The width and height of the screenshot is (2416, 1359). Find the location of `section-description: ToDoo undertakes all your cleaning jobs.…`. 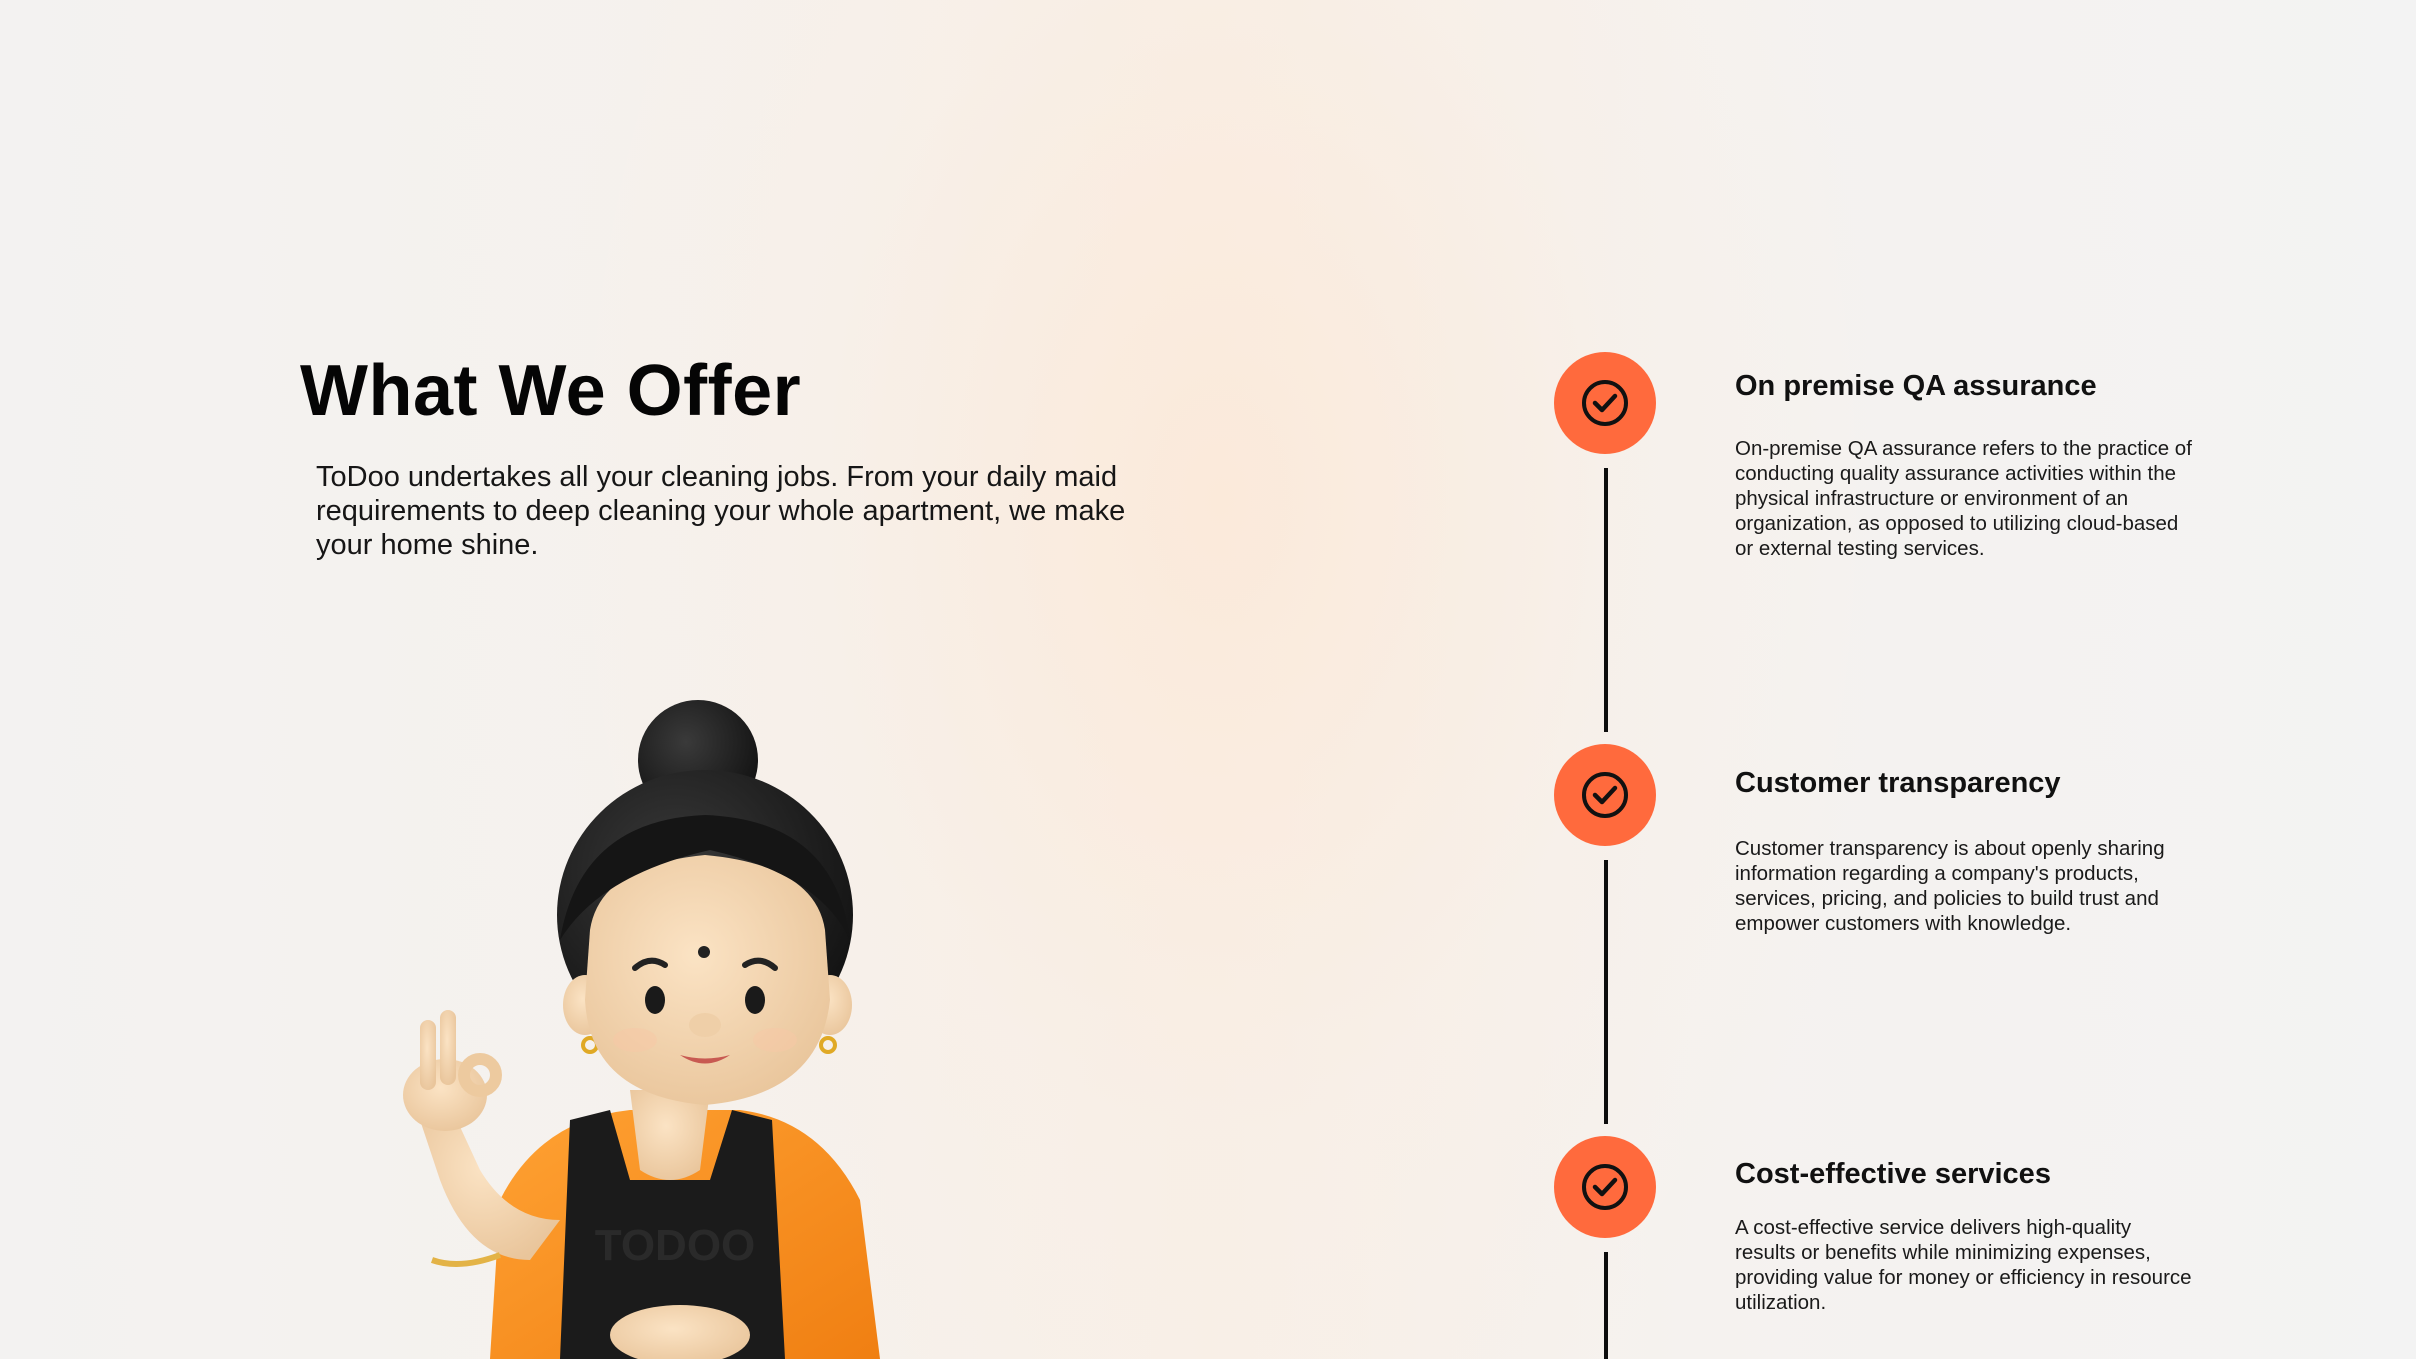

section-description: ToDoo undertakes all your cleaning jobs.… is located at coordinates (721, 511).